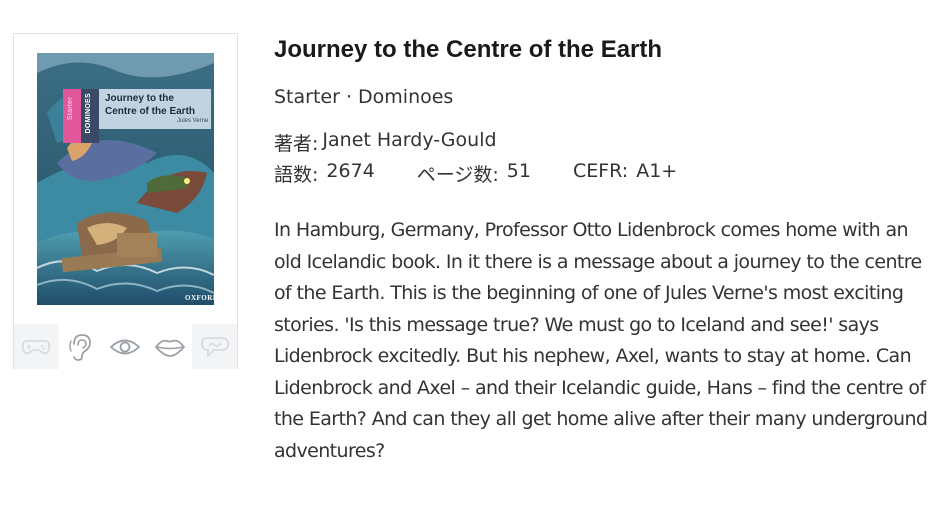 The width and height of the screenshot is (946, 513). I want to click on gamepad-icon, so click(36, 346).